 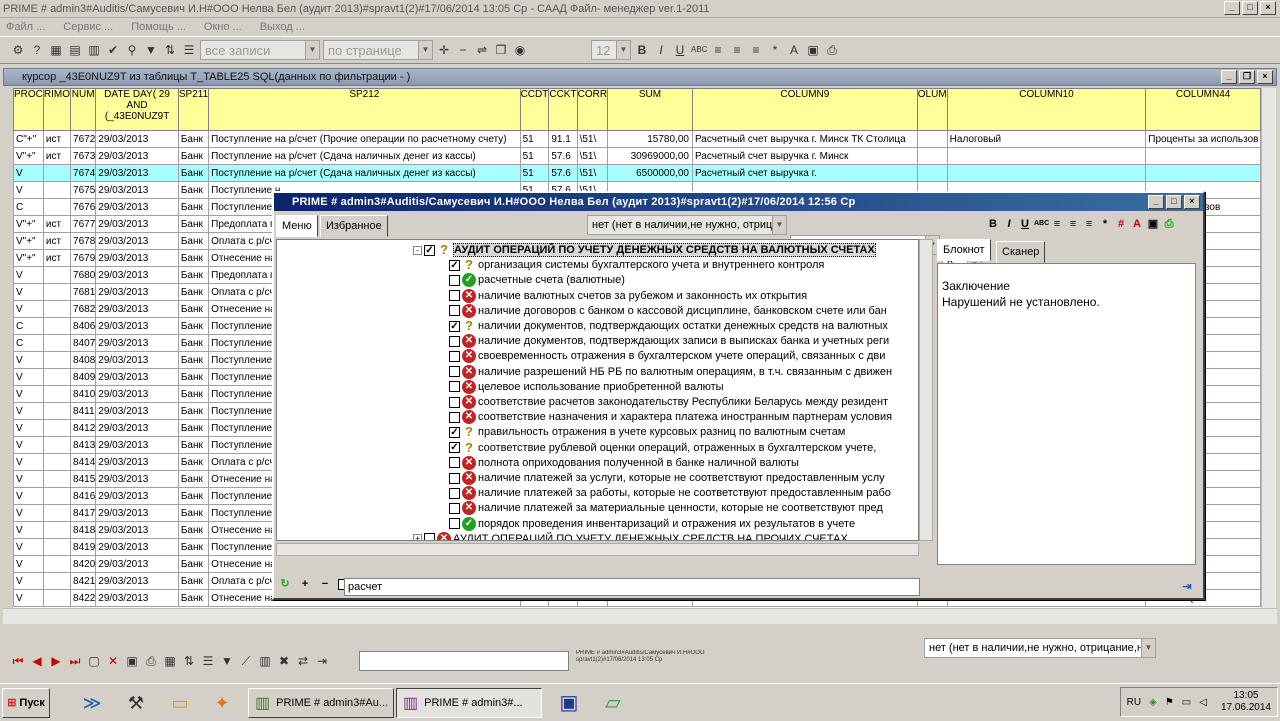 I want to click on column-header: CORR, so click(x=592, y=109).